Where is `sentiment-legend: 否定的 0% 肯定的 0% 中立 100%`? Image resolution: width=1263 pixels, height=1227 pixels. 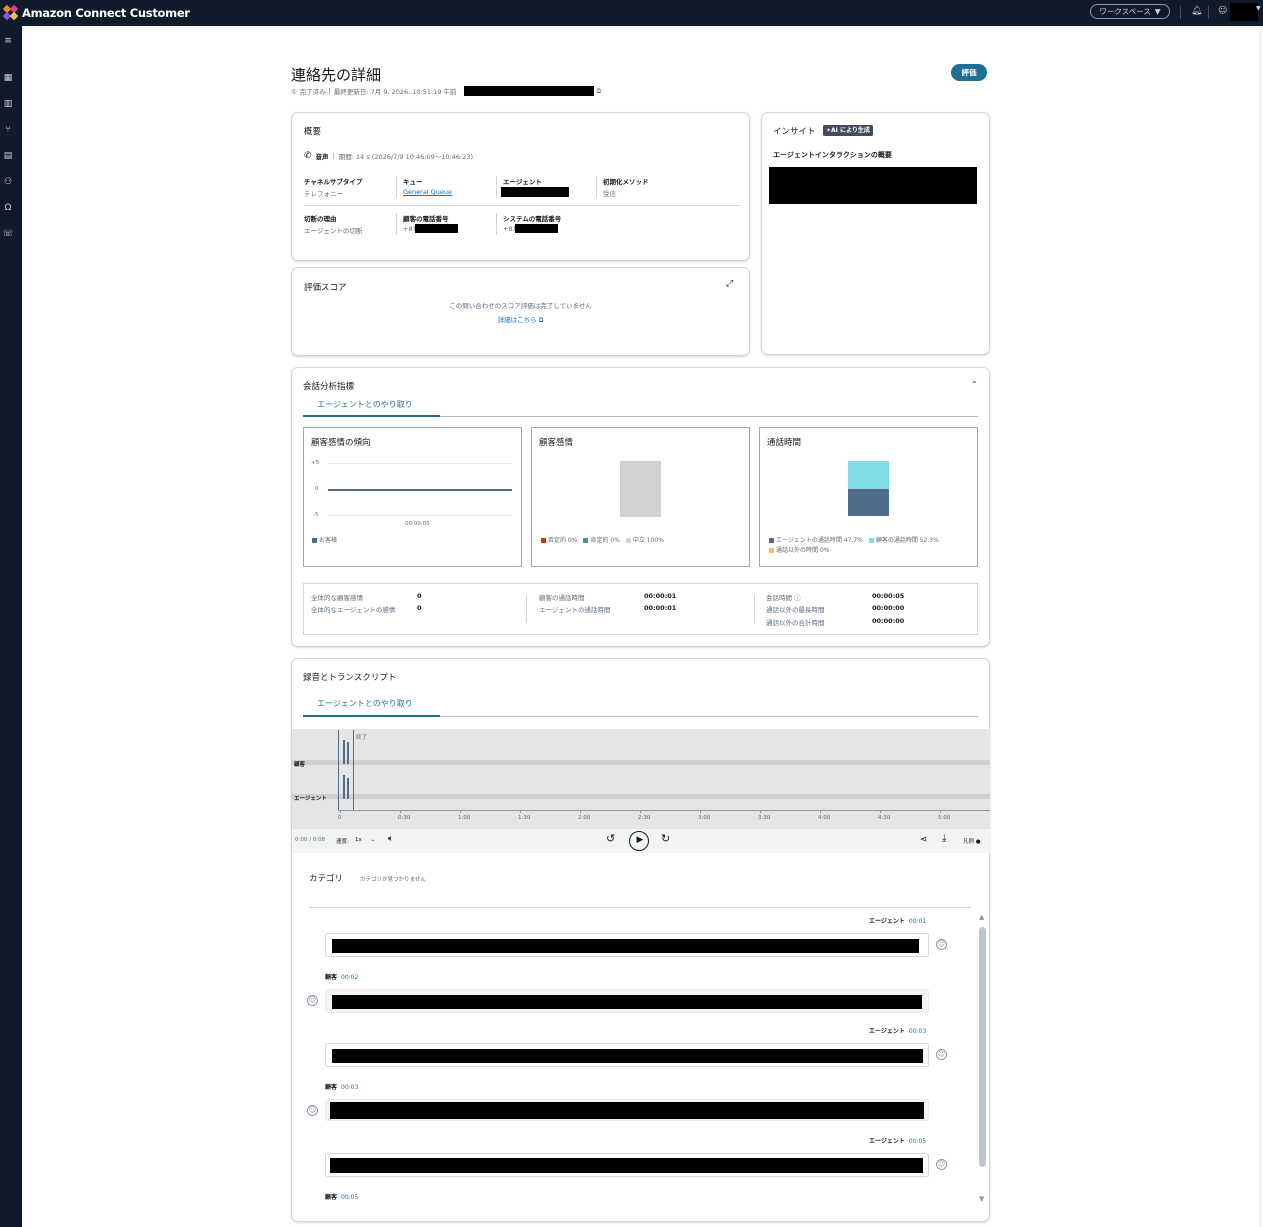
sentiment-legend: 否定的 0% 肯定的 0% 中立 100% is located at coordinates (602, 539).